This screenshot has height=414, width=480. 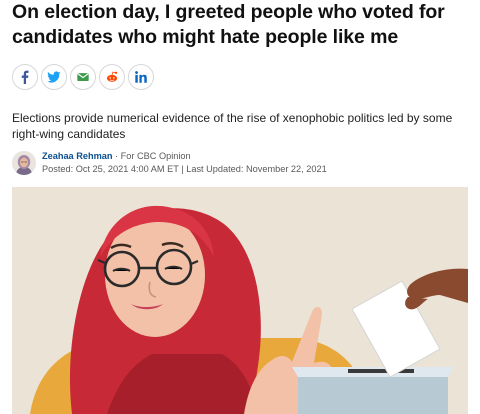 I want to click on share-reddit-button, so click(x=112, y=77).